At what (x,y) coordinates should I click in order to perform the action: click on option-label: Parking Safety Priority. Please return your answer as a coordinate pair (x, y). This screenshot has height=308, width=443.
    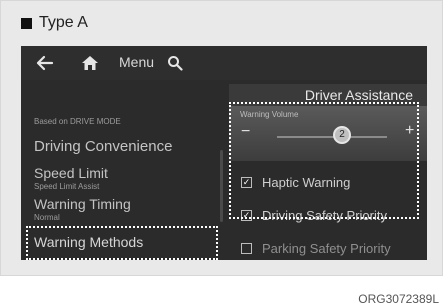
    Looking at the image, I should click on (326, 248).